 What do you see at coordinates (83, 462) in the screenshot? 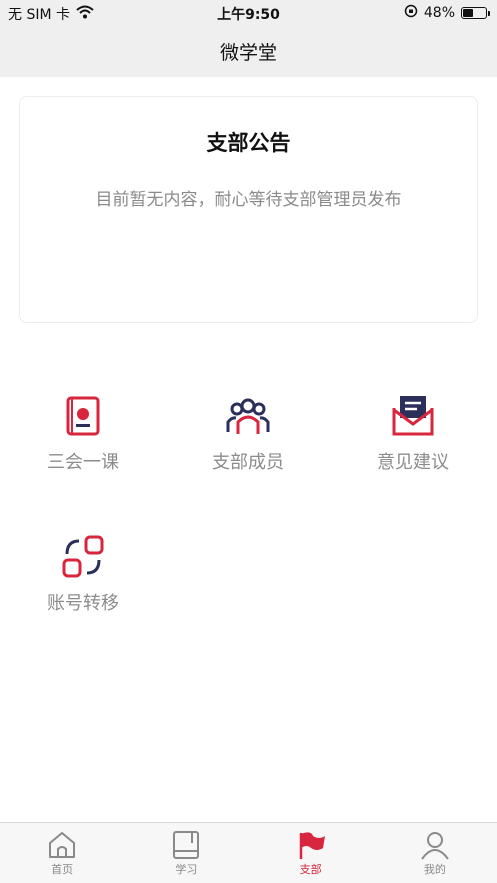
I see `func-label: 三会一课` at bounding box center [83, 462].